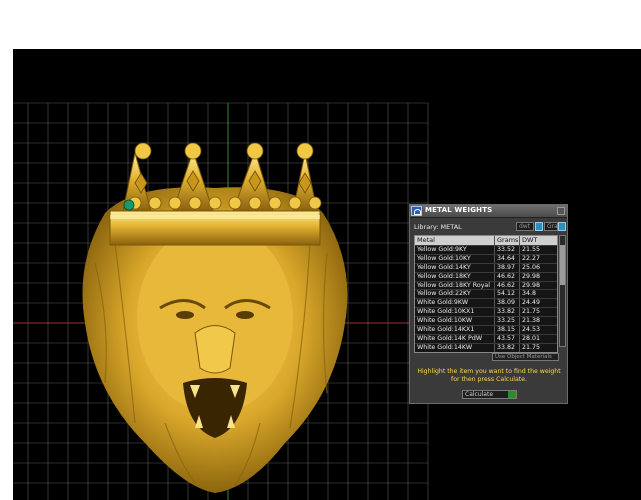 This screenshot has height=500, width=641. I want to click on dwt-value: 24.49, so click(531, 303).